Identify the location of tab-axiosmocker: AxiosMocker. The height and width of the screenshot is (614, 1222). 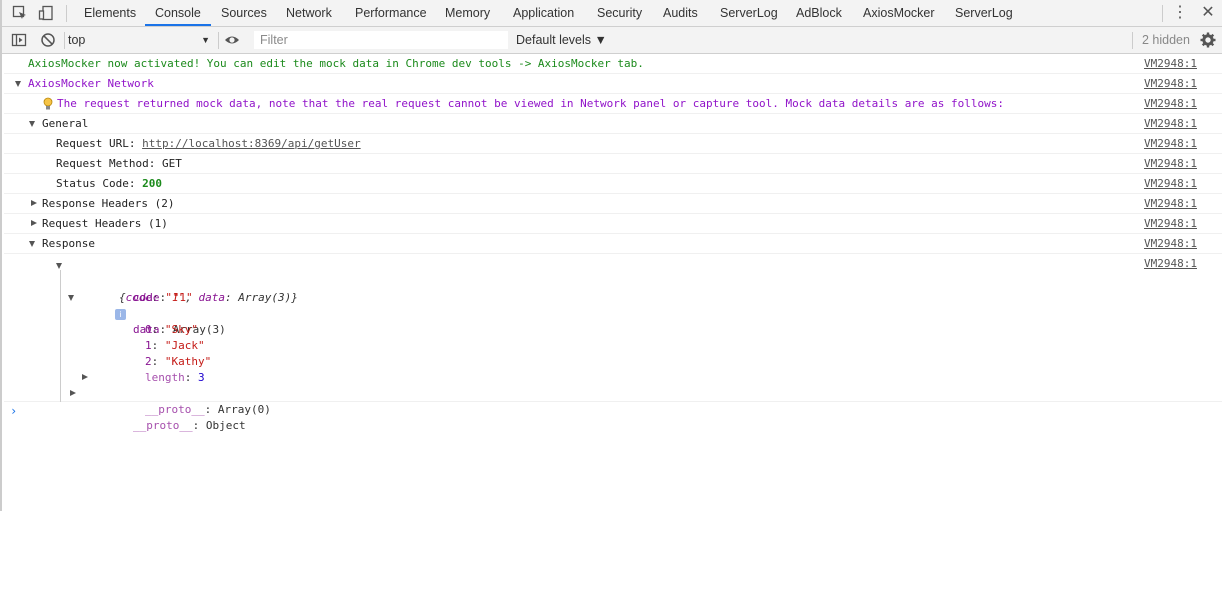
(899, 13).